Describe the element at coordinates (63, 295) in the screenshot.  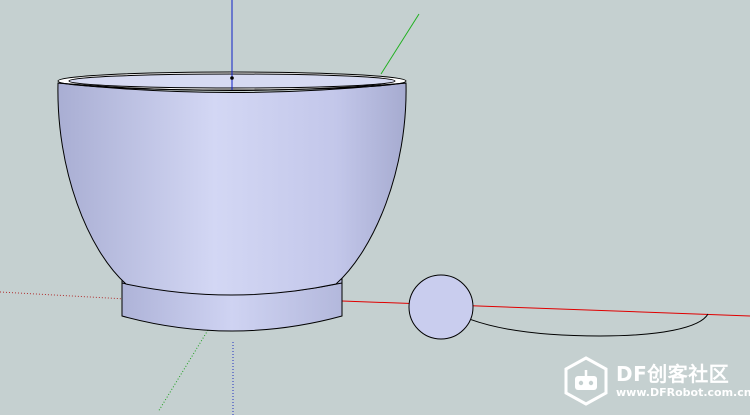
I see `red-axis-hidden` at that location.